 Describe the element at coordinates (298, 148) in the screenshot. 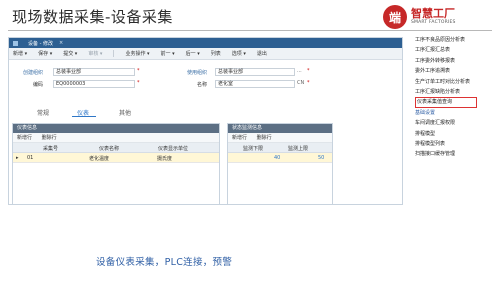

I see `column-header: 监测上限` at that location.